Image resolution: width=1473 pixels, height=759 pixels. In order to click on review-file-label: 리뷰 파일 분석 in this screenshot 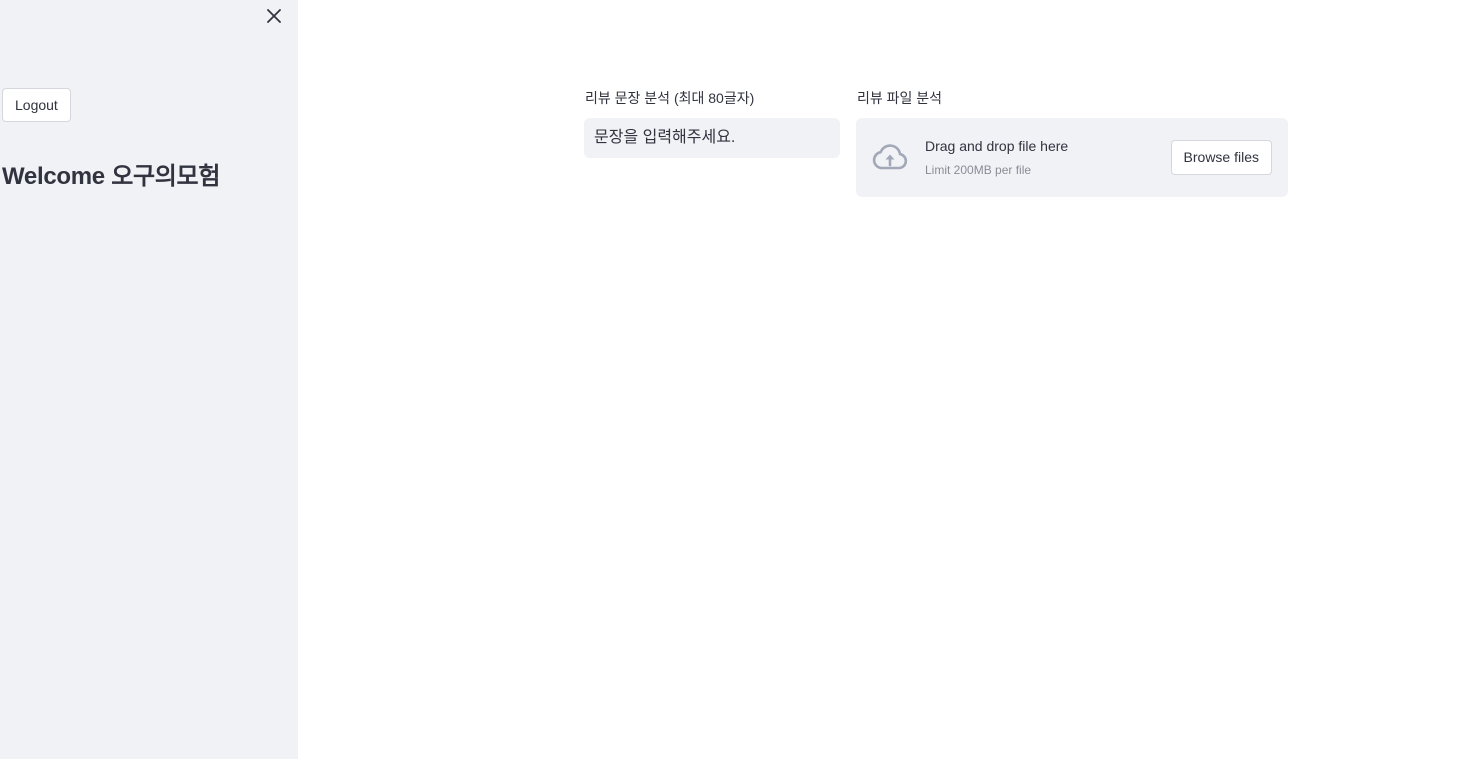, I will do `click(900, 98)`.